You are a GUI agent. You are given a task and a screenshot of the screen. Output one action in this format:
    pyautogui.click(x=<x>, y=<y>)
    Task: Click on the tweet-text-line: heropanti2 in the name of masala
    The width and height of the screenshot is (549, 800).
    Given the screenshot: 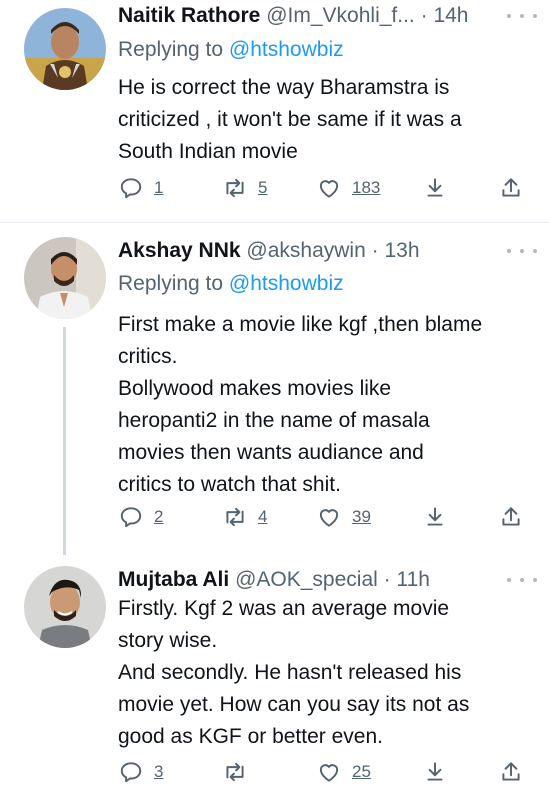 What is the action you would take?
    pyautogui.click(x=274, y=420)
    